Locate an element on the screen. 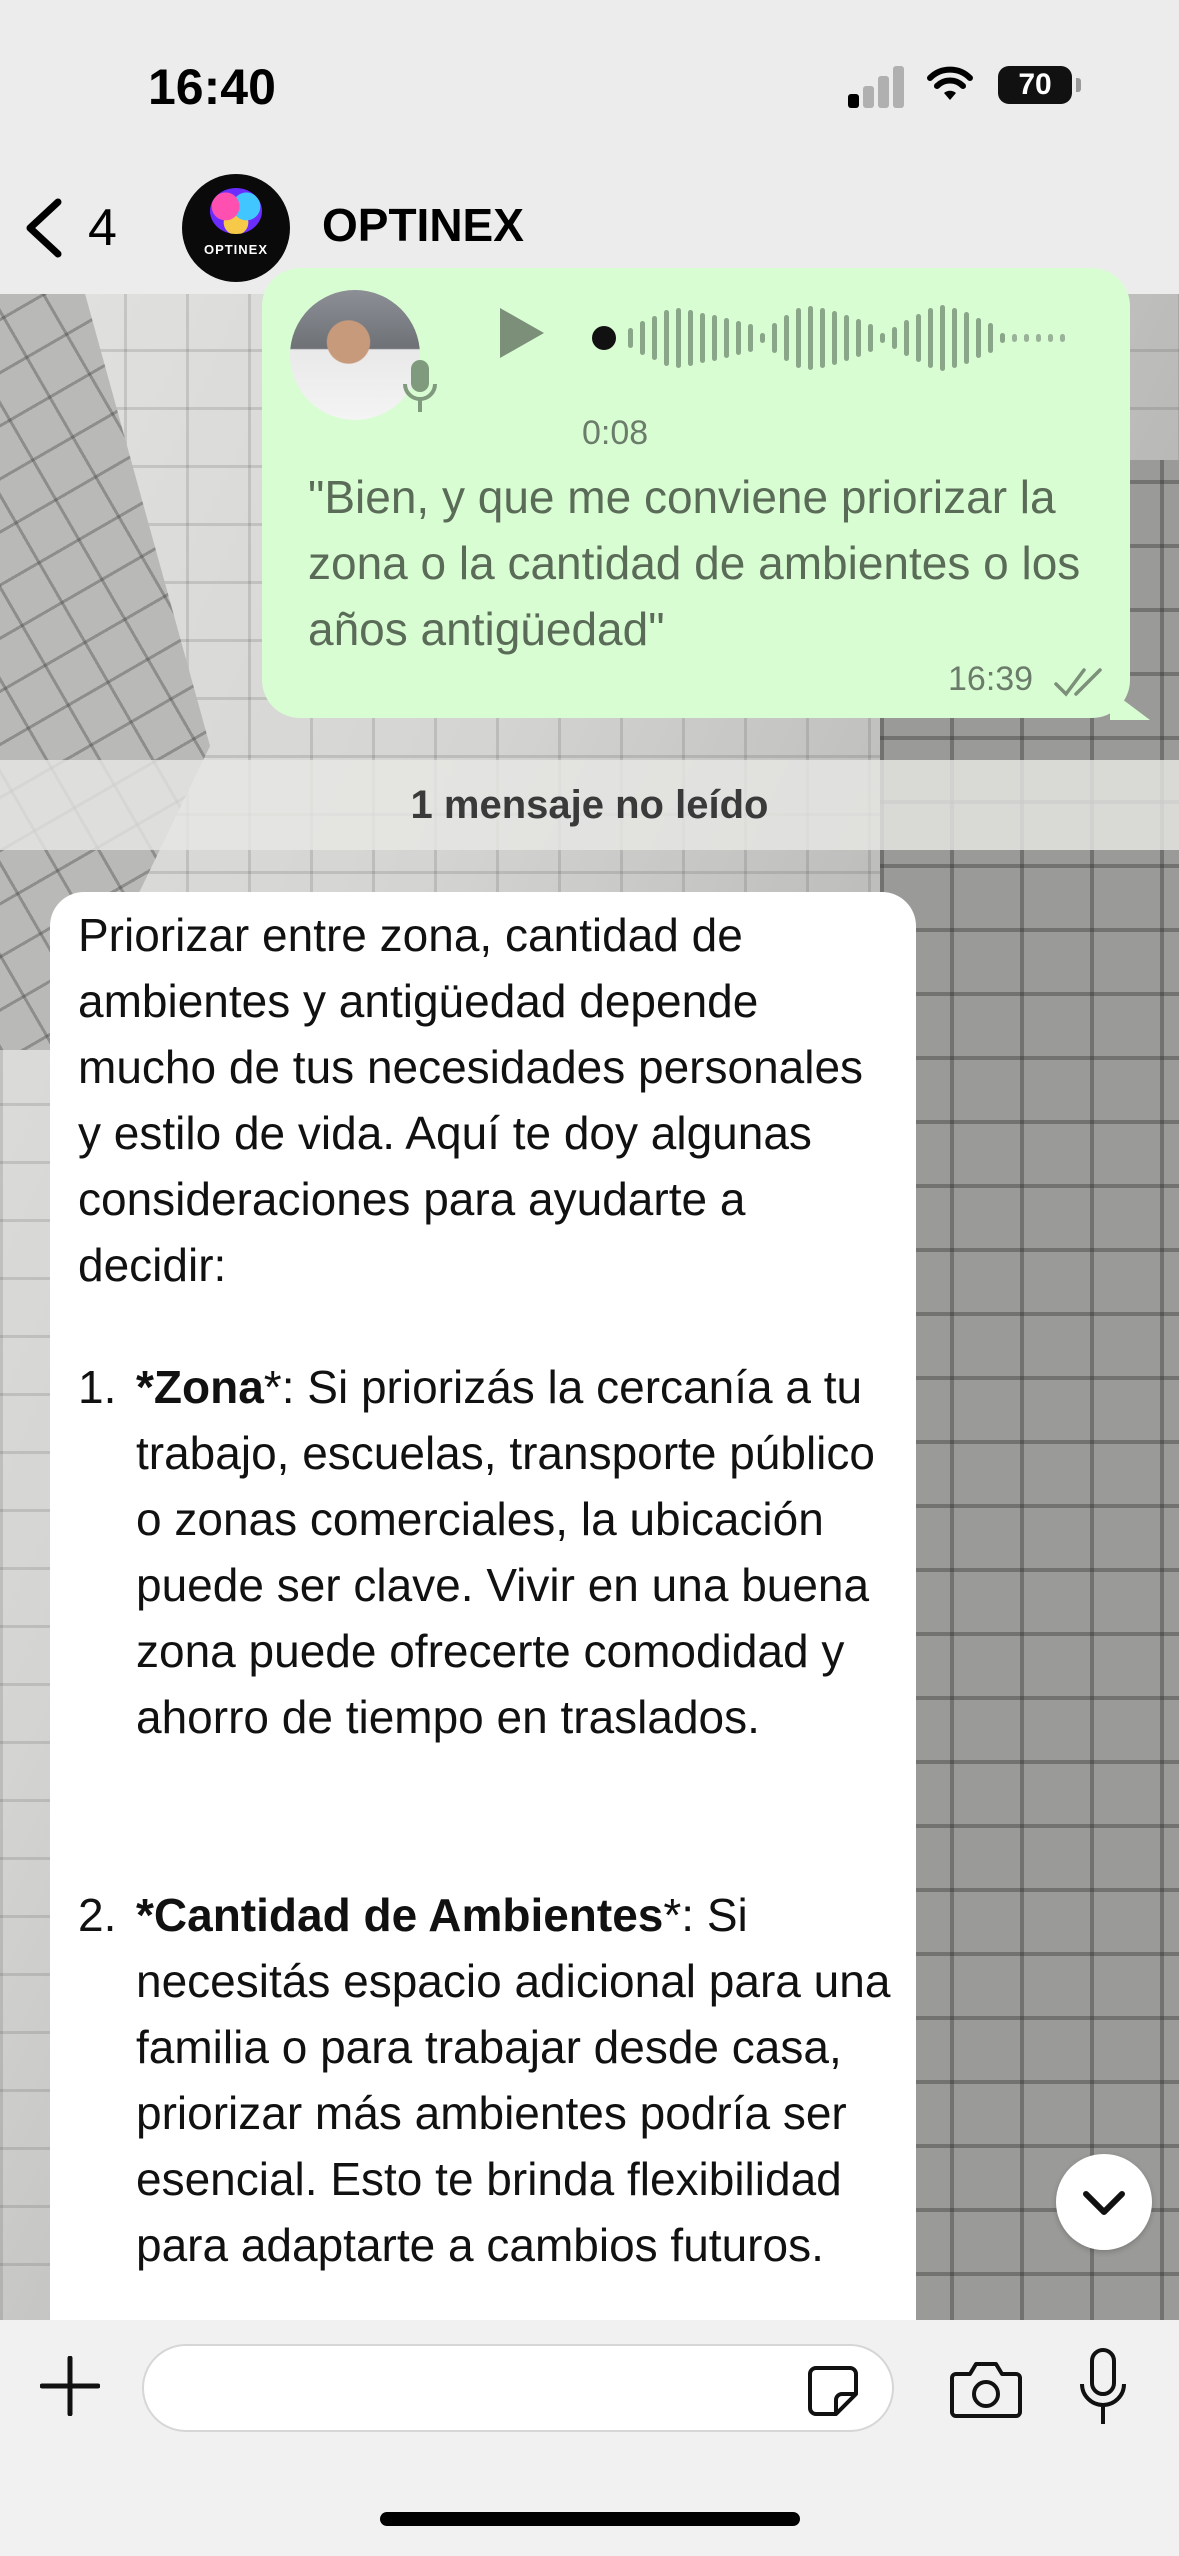 The width and height of the screenshot is (1179, 2556). brain-logo-icon is located at coordinates (236, 211).